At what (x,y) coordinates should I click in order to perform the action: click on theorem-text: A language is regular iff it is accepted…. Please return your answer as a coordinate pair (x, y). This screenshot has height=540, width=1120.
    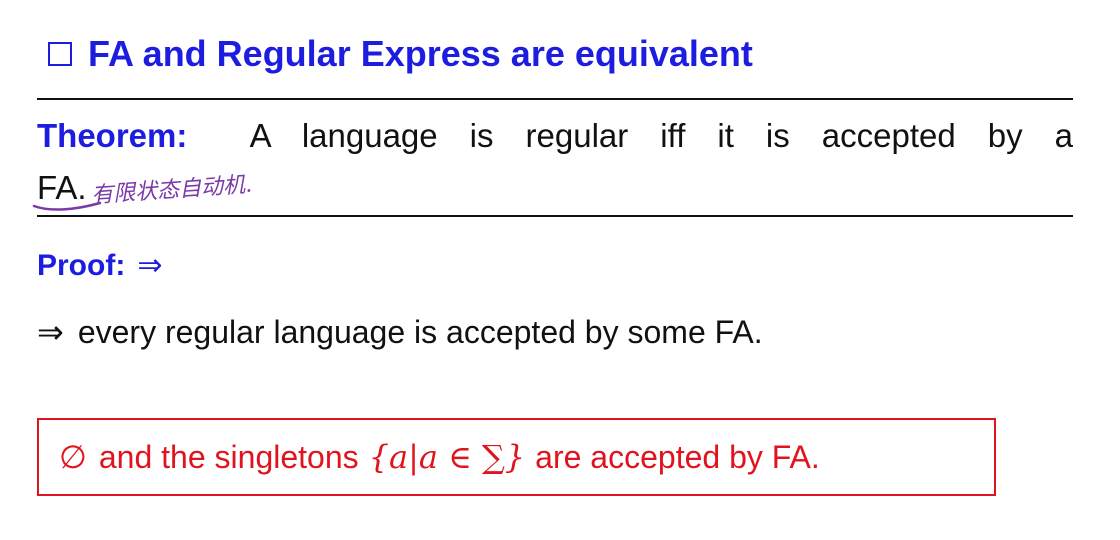
    Looking at the image, I should click on (661, 135).